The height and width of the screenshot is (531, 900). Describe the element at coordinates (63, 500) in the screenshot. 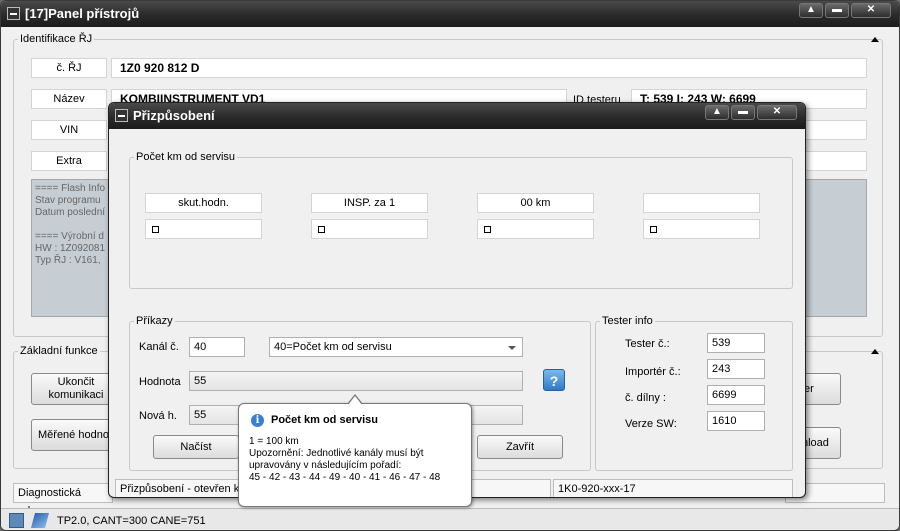

I see `main-status-left: Diagnostická relace` at that location.